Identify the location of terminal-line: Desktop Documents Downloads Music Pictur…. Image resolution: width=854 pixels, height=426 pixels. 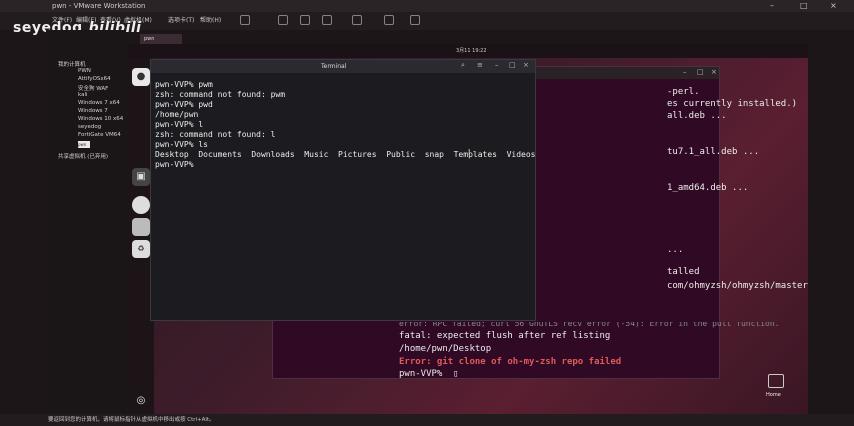
(345, 154).